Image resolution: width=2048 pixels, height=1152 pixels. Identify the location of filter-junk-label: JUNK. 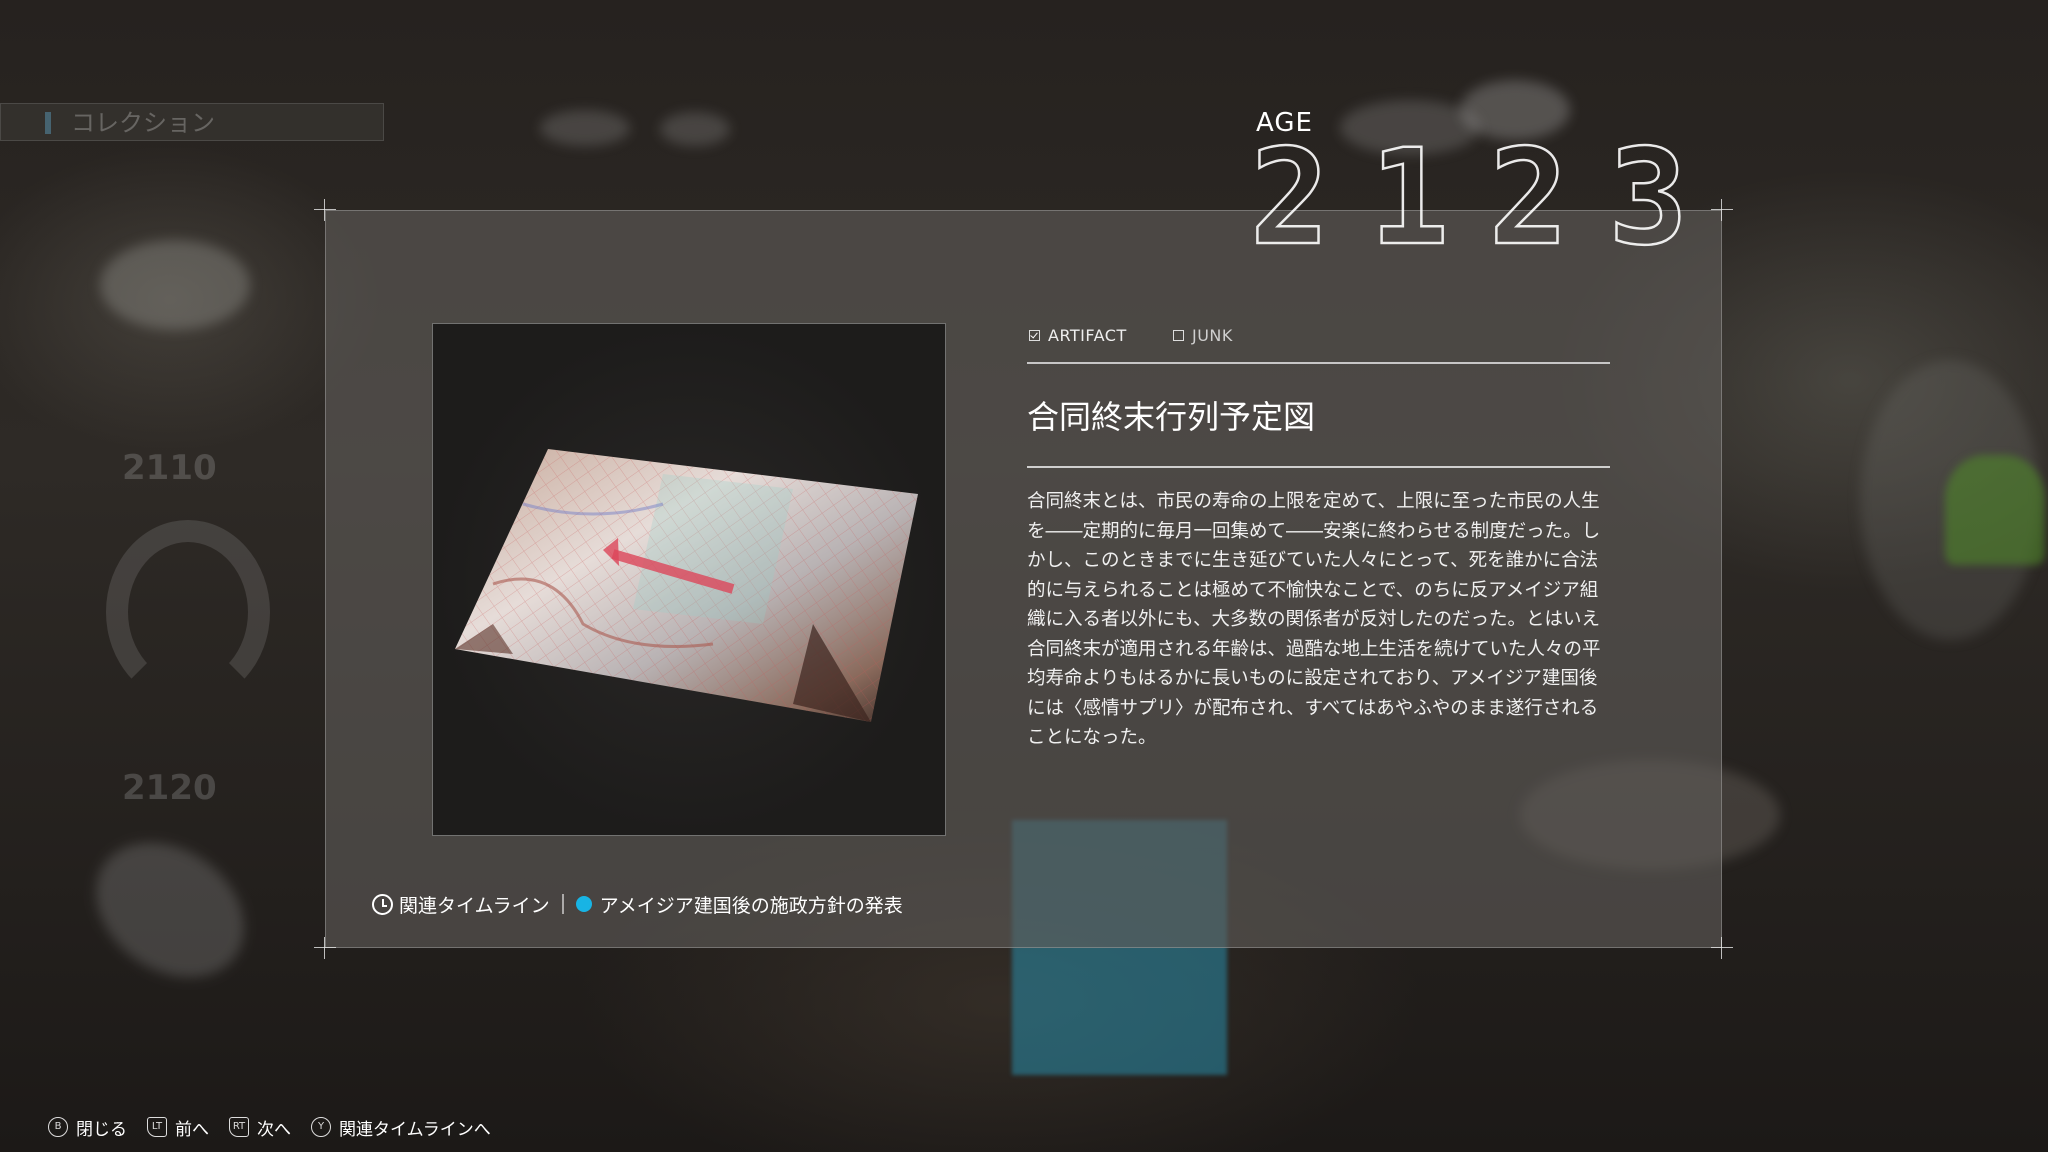
(1212, 335).